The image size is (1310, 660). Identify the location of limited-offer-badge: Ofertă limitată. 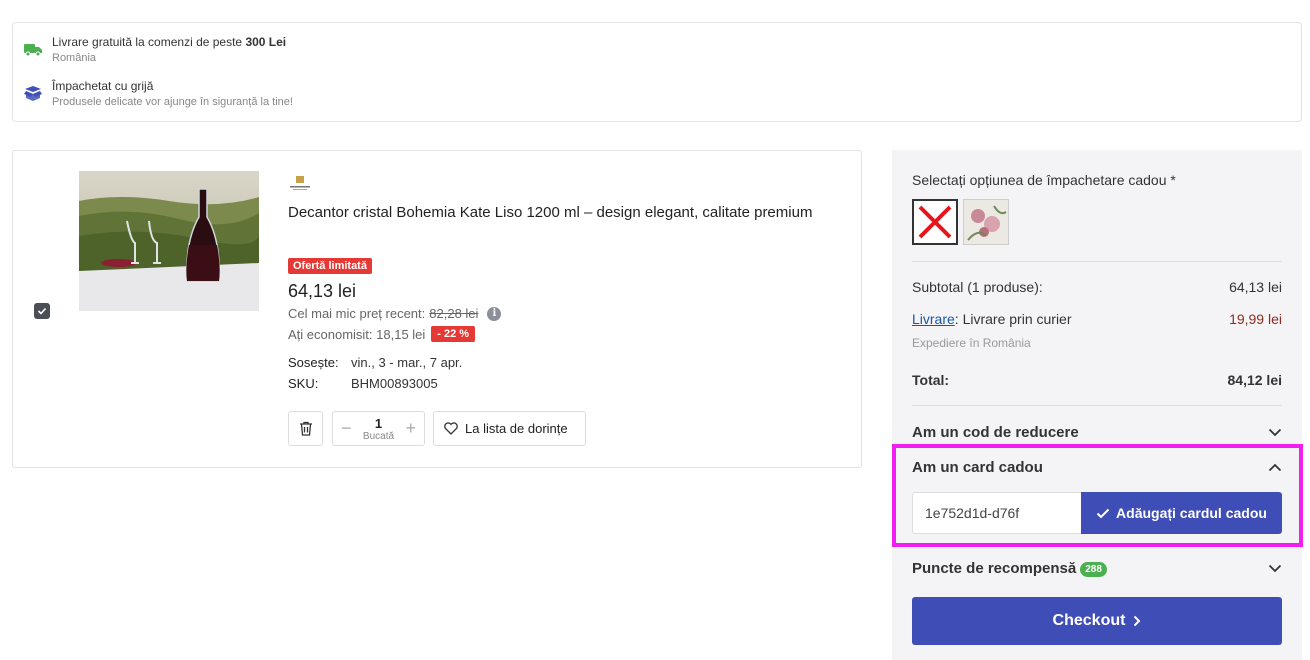
(330, 266).